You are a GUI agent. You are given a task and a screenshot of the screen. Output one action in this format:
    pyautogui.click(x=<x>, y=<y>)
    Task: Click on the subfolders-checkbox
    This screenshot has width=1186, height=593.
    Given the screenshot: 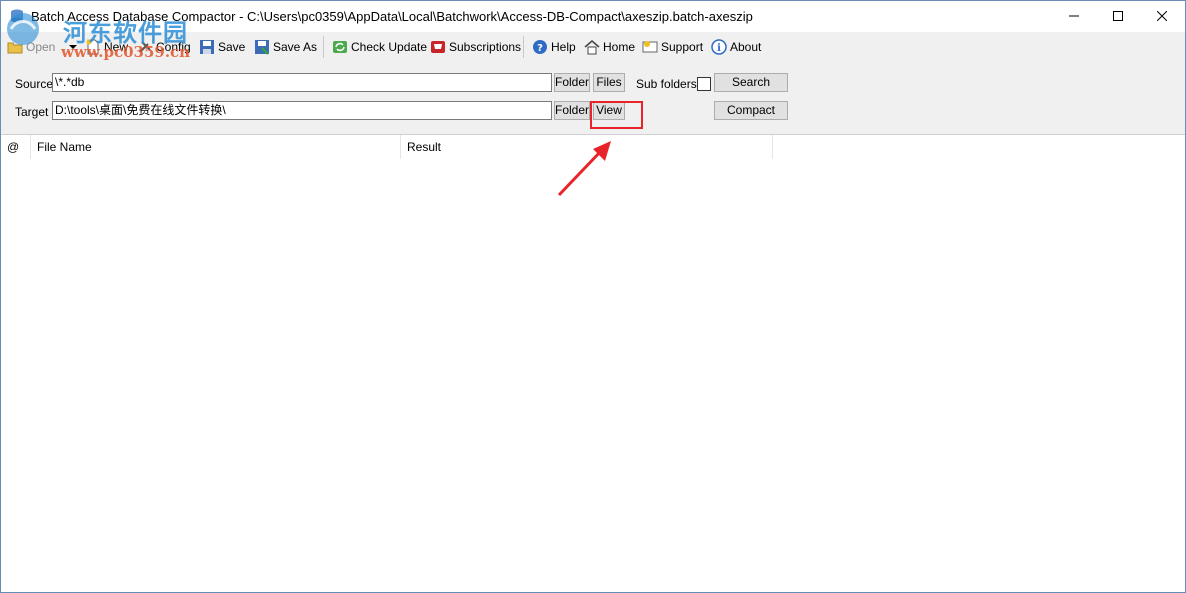 What is the action you would take?
    pyautogui.click(x=704, y=84)
    